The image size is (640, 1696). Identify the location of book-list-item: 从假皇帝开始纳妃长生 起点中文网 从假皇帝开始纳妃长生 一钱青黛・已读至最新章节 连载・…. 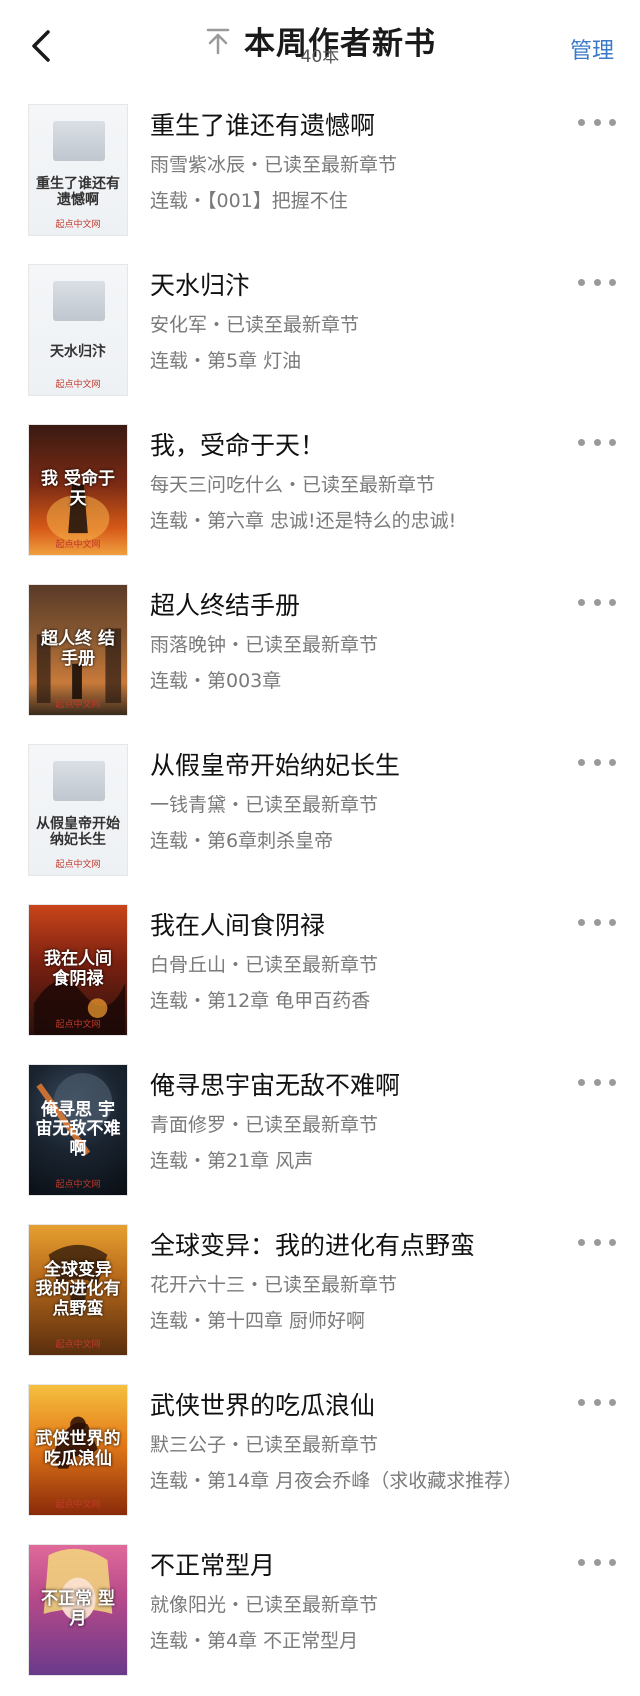
(320, 816).